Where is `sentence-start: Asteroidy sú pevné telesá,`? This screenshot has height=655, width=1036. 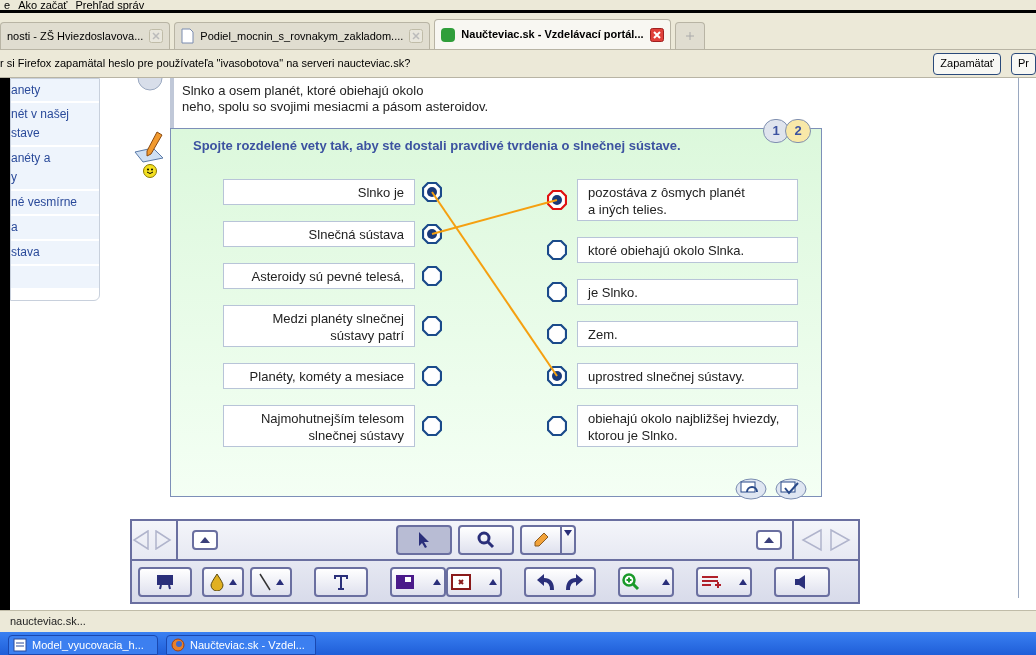
sentence-start: Asteroidy sú pevné telesá, is located at coordinates (319, 276).